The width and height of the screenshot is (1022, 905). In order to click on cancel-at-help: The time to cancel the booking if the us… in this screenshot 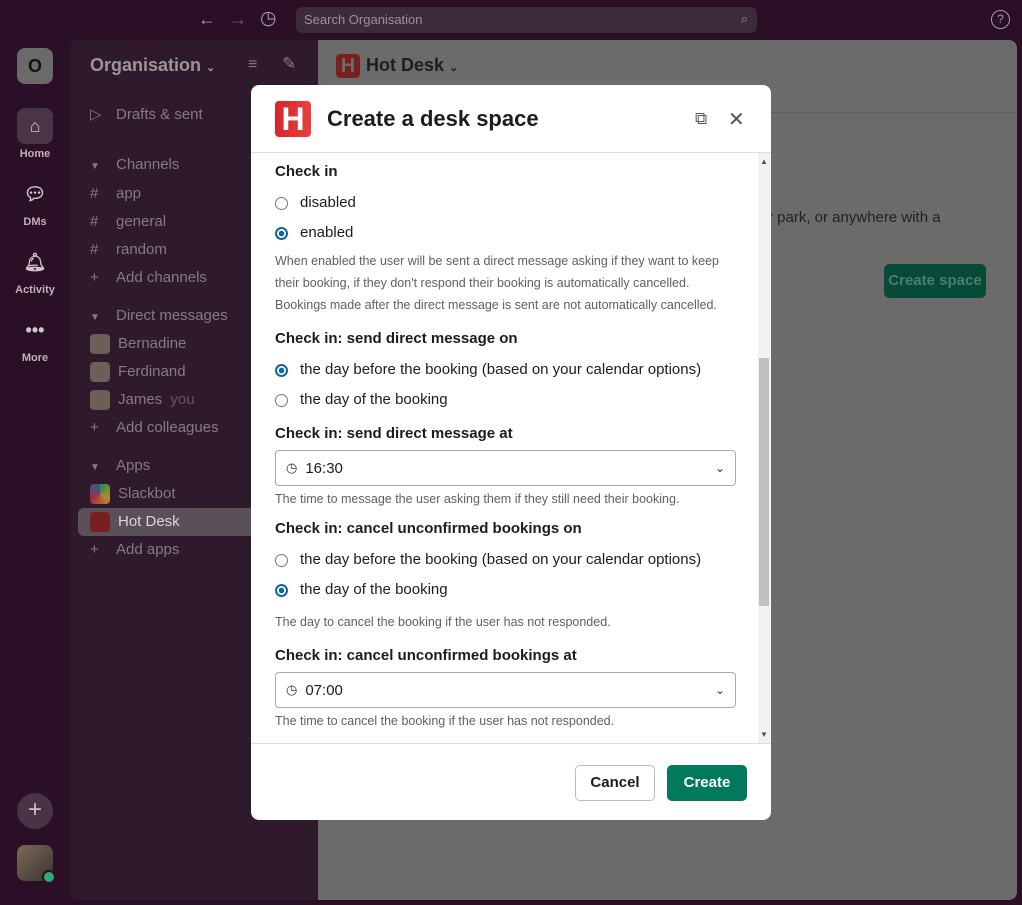, I will do `click(445, 721)`.